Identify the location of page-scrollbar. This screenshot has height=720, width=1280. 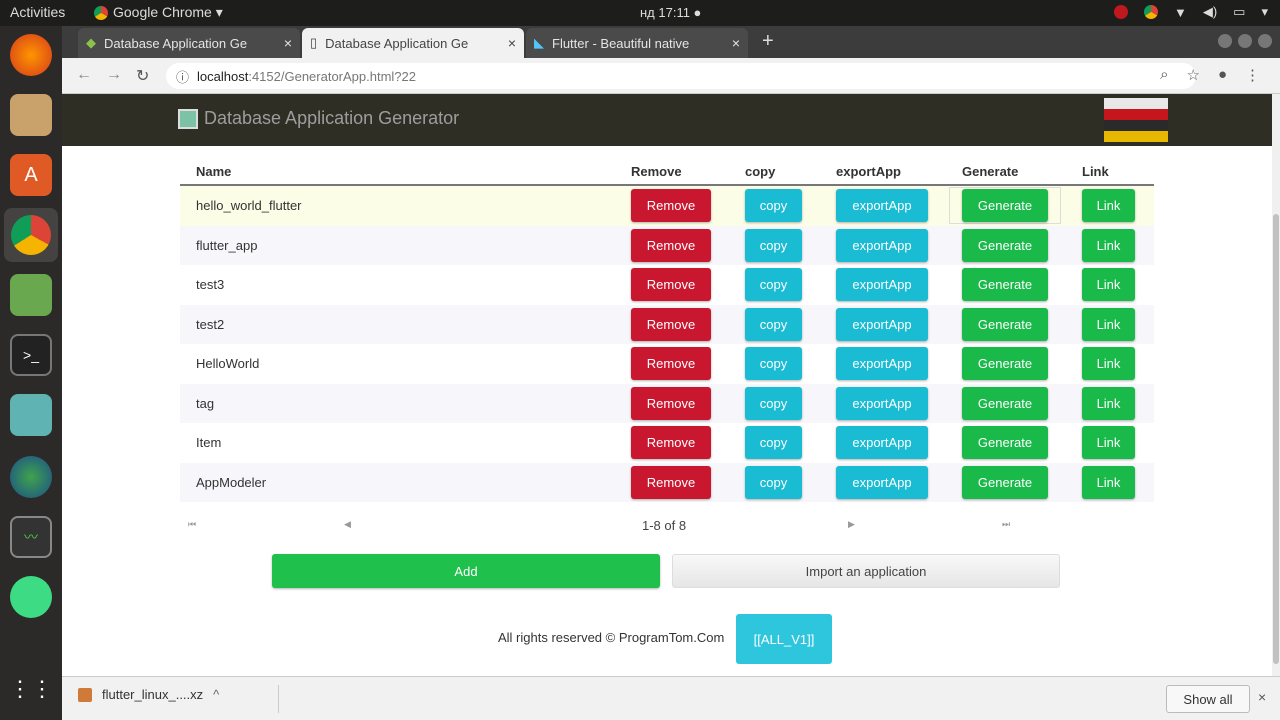
(1276, 385).